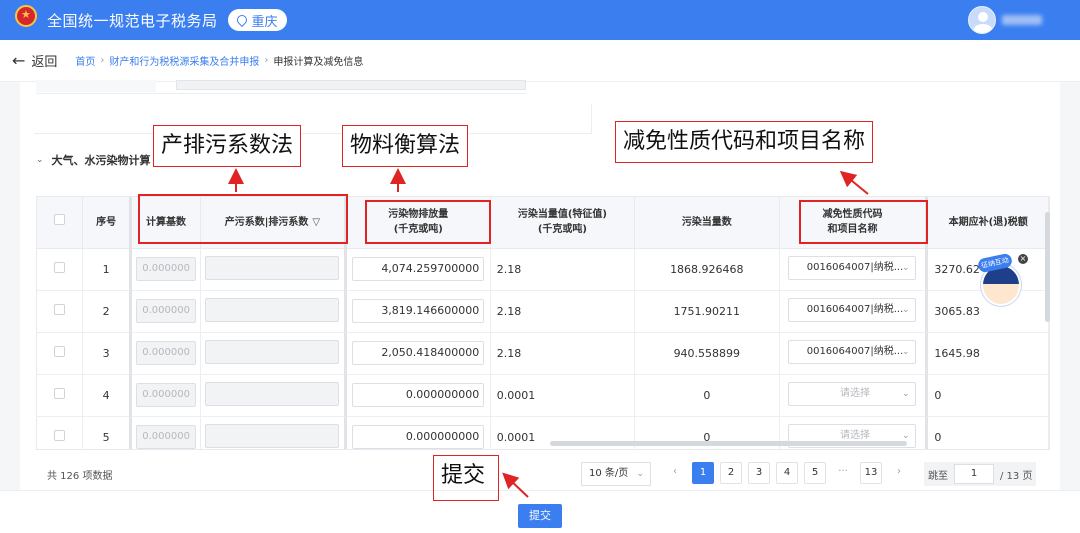 The width and height of the screenshot is (1080, 533). What do you see at coordinates (982, 20) in the screenshot?
I see `avatar` at bounding box center [982, 20].